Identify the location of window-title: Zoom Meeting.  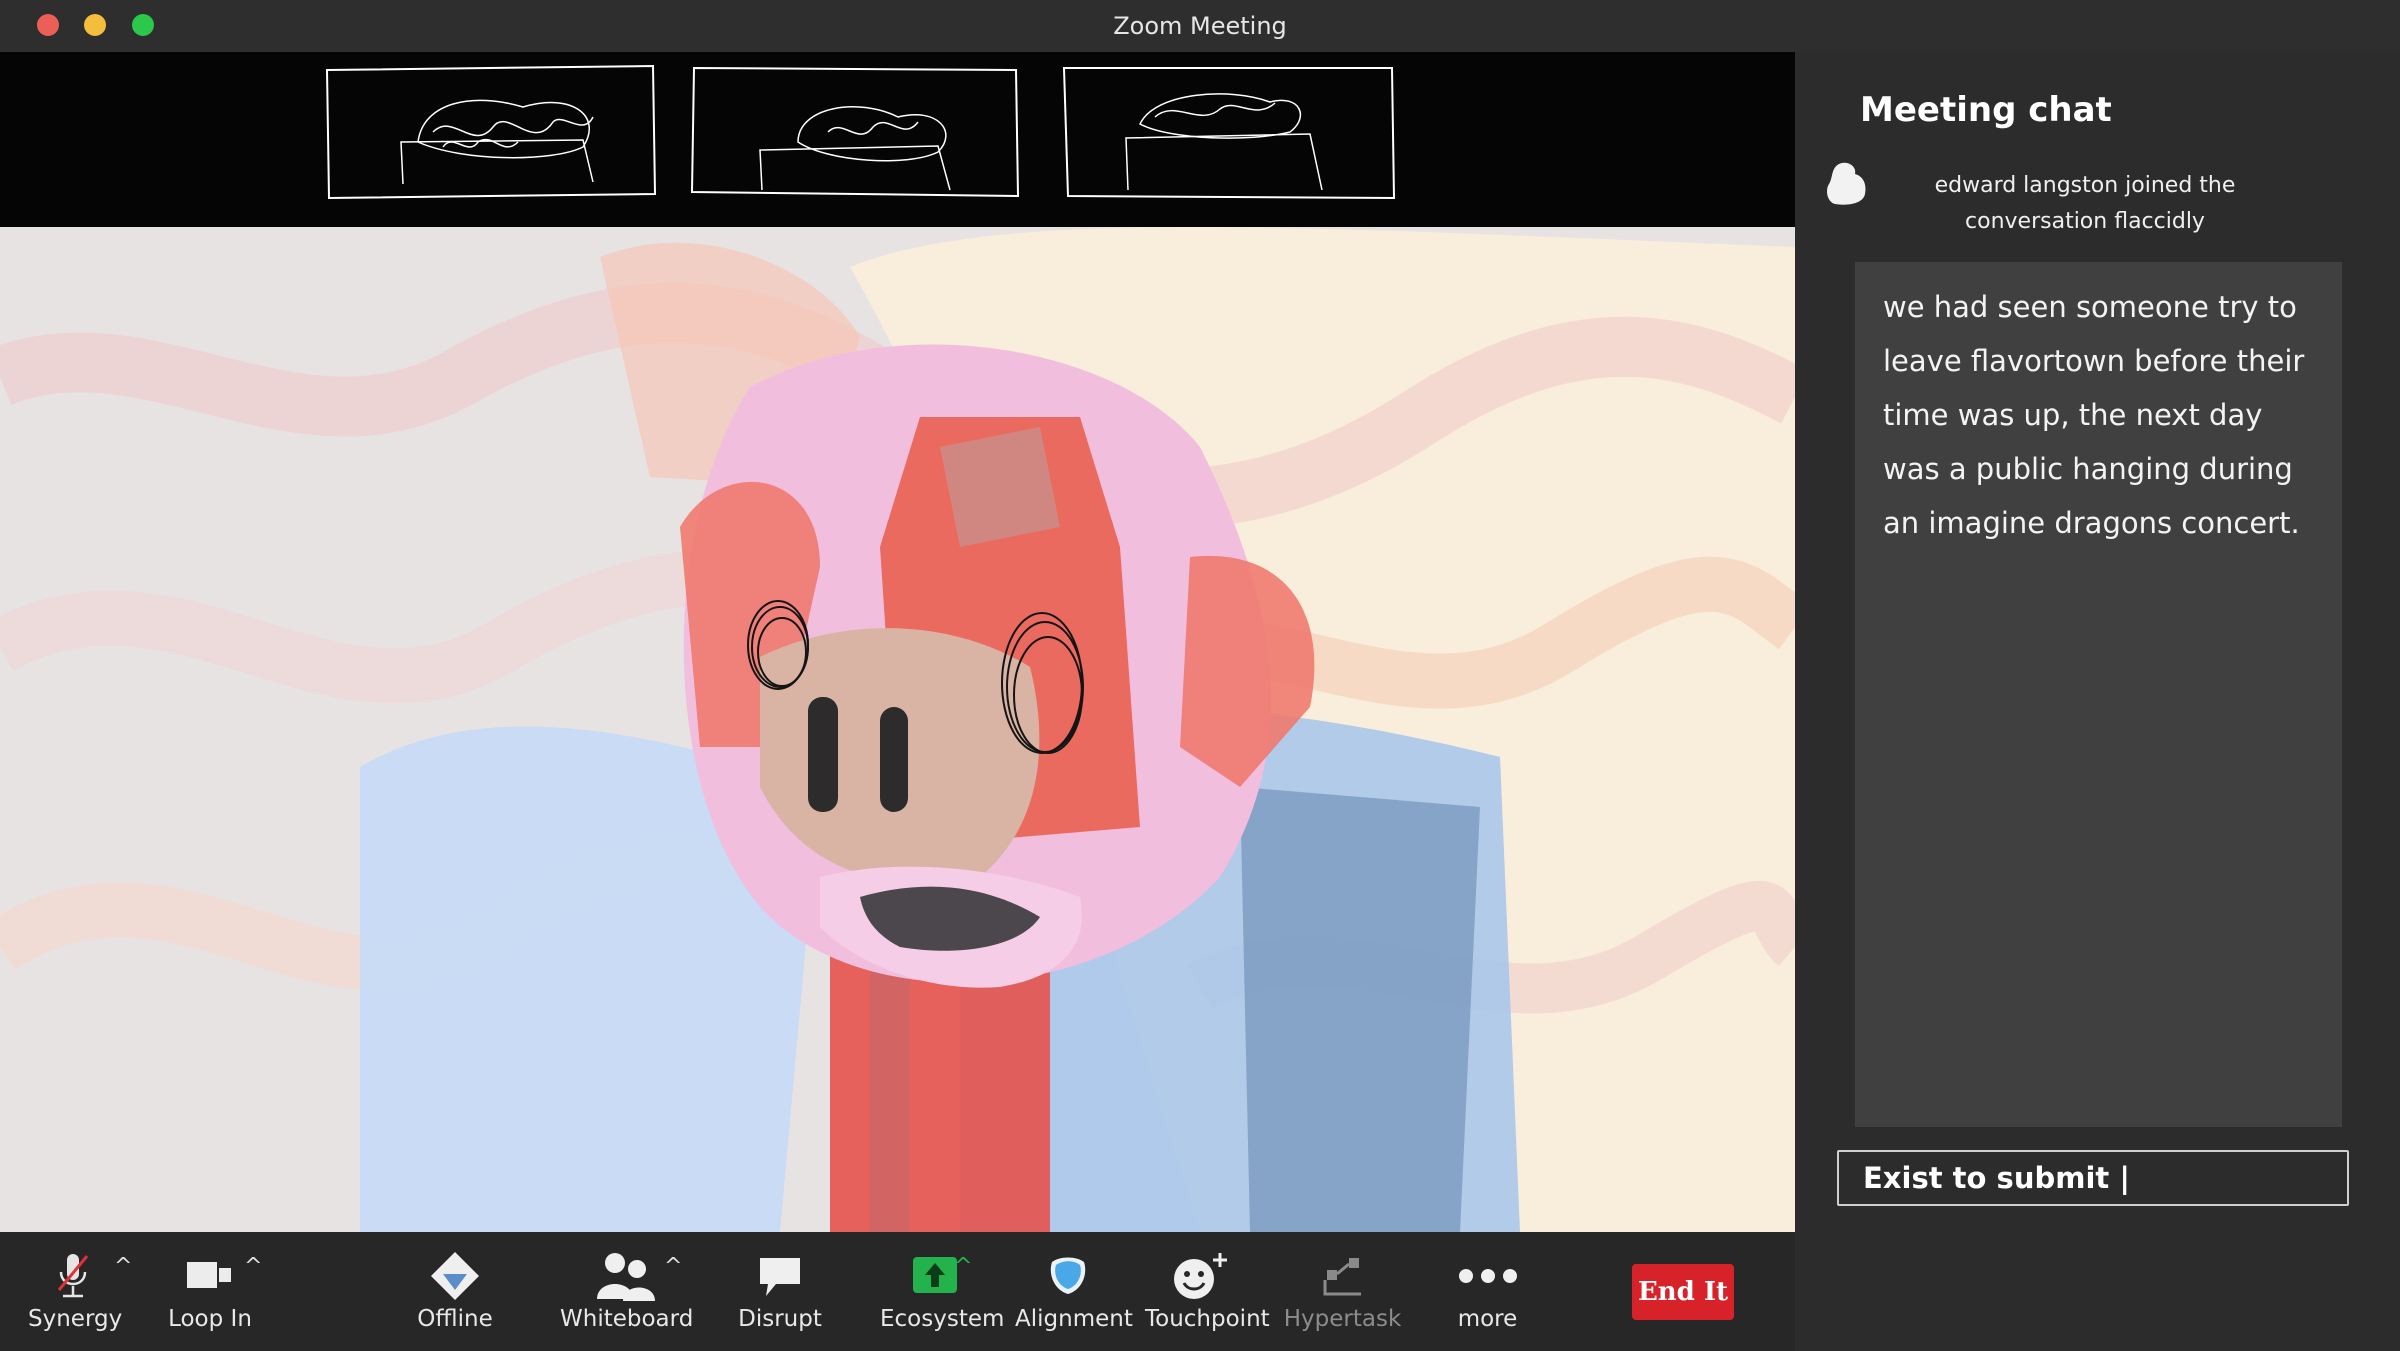
(1200, 26).